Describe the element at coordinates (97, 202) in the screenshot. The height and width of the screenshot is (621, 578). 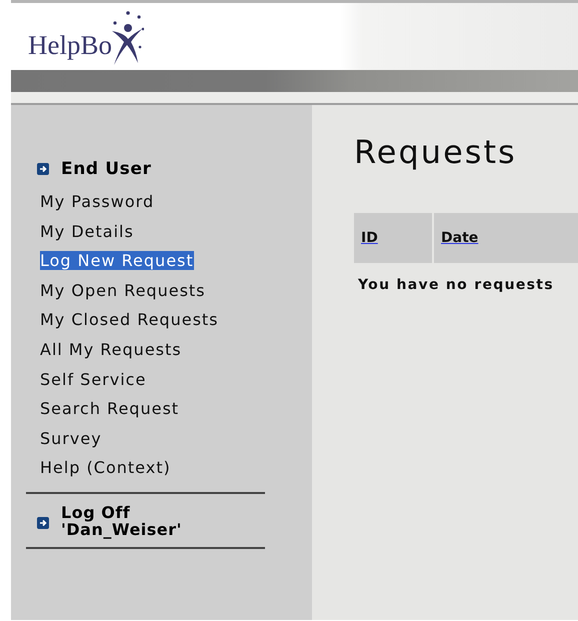
I see `sidebar-link: My Password` at that location.